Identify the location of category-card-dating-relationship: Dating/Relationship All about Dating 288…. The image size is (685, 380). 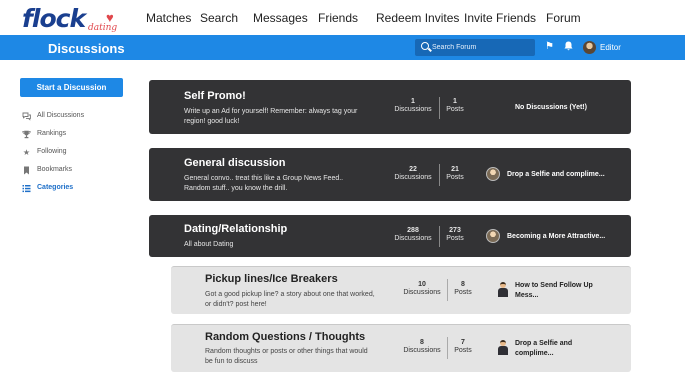
(390, 236).